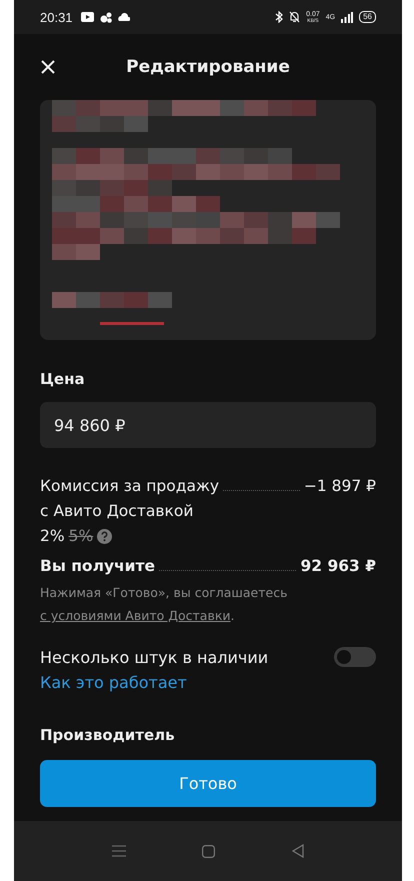  Describe the element at coordinates (164, 604) in the screenshot. I see `terms-note: Нажимая «Готово», вы соглашаетесь с условиями Авито Доставки.` at that location.